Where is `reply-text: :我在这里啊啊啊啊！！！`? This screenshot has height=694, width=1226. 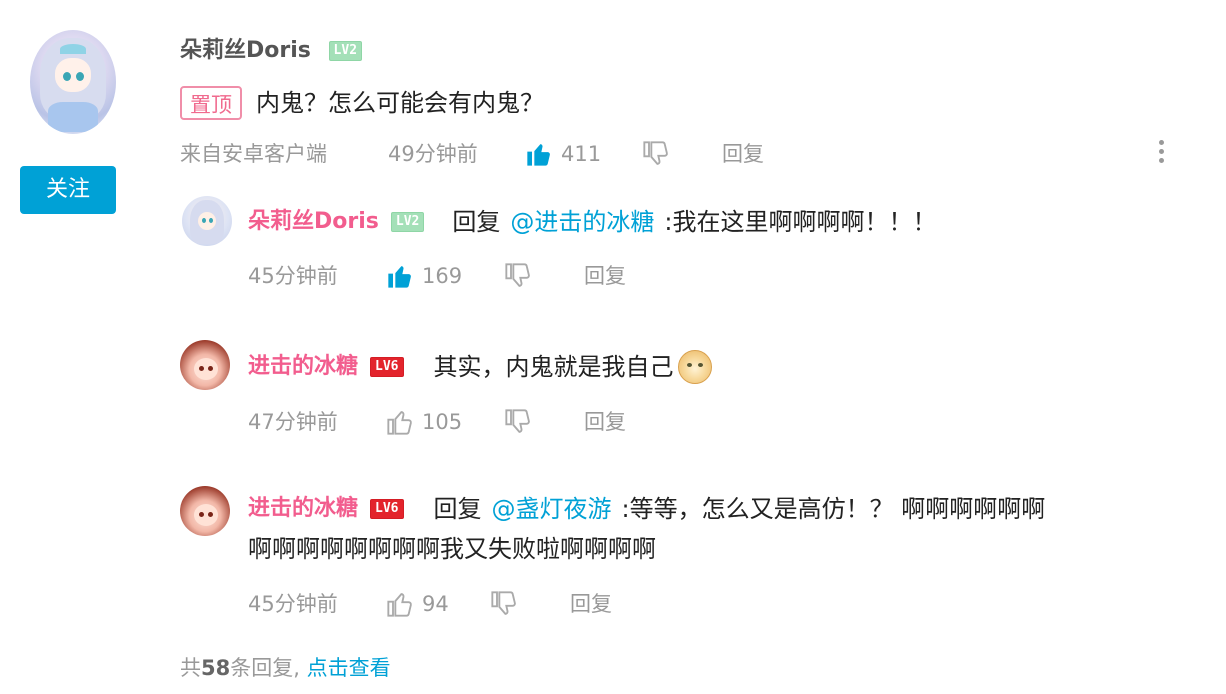
reply-text: :我在这里啊啊啊啊！！！ is located at coordinates (800, 222).